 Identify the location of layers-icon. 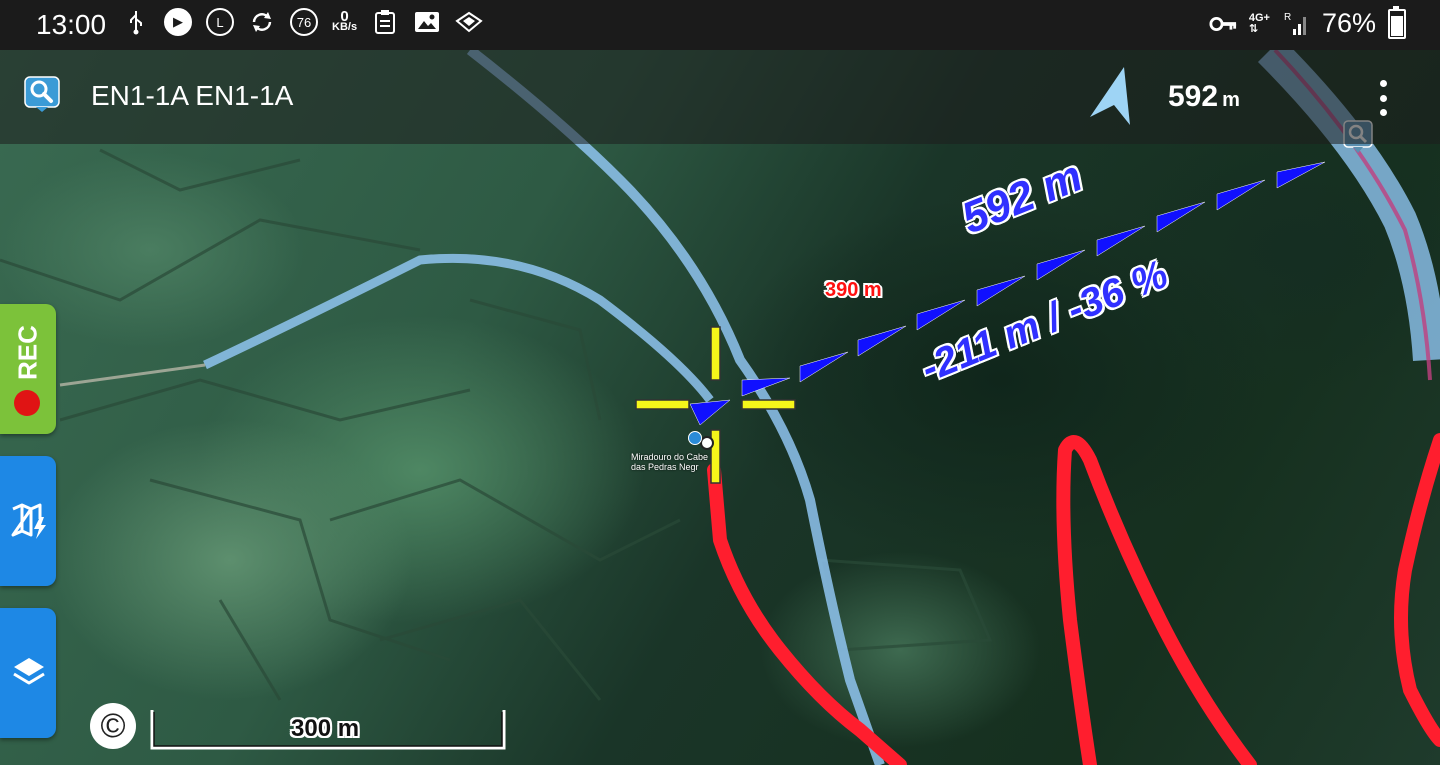
(29, 671).